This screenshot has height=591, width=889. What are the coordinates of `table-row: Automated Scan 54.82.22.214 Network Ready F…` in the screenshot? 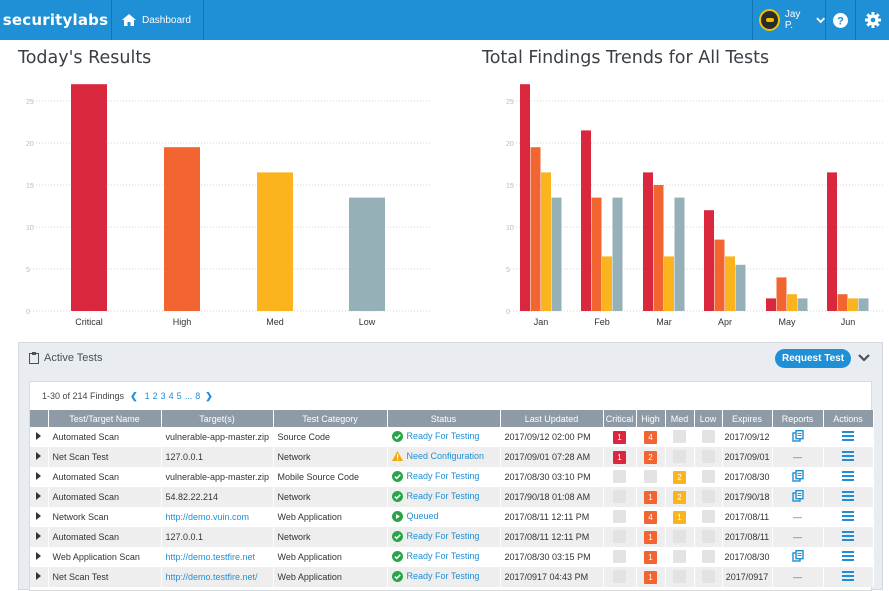 It's located at (452, 497).